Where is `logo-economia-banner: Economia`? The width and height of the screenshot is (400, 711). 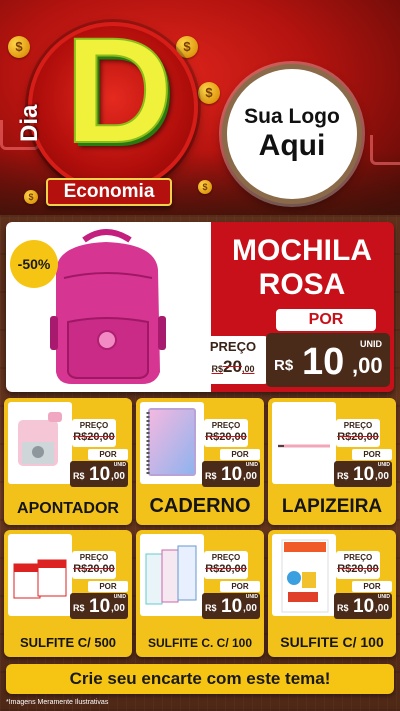
logo-economia-banner: Economia is located at coordinates (109, 192).